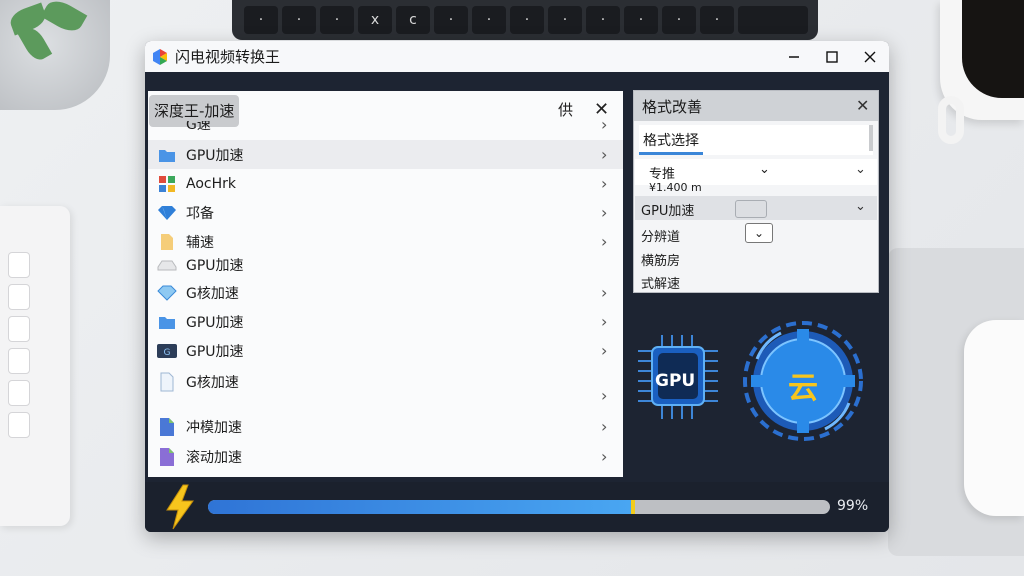 The height and width of the screenshot is (576, 1024). What do you see at coordinates (671, 141) in the screenshot?
I see `format-select-label: 格式选择` at bounding box center [671, 141].